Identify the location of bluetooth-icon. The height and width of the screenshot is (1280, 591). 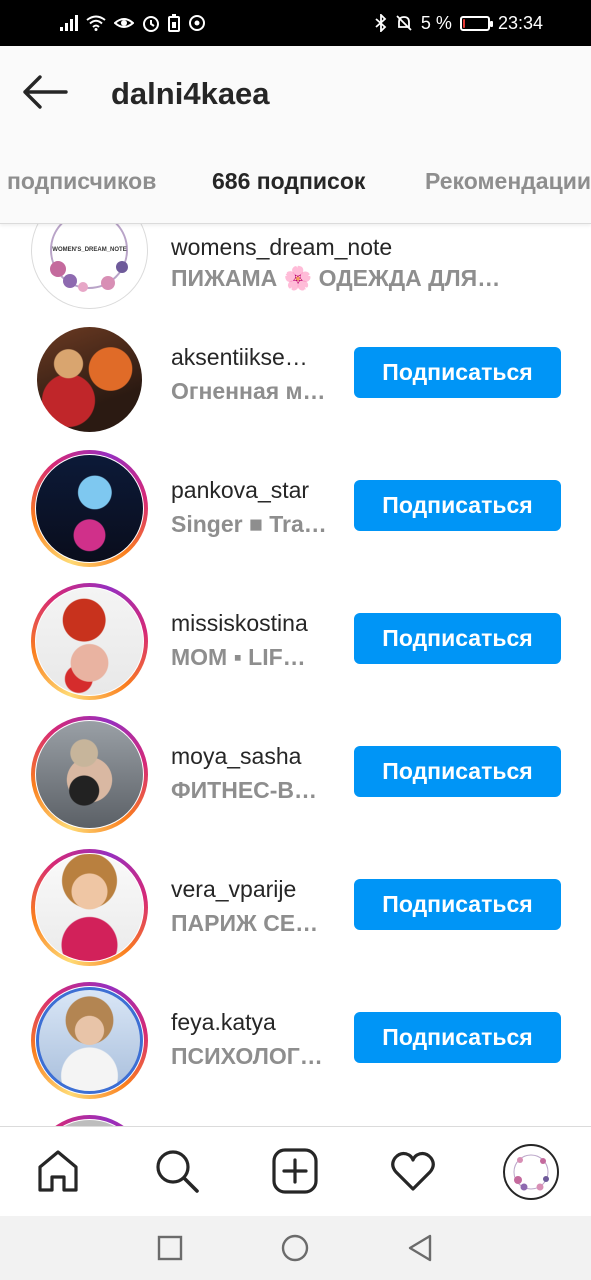
(381, 23).